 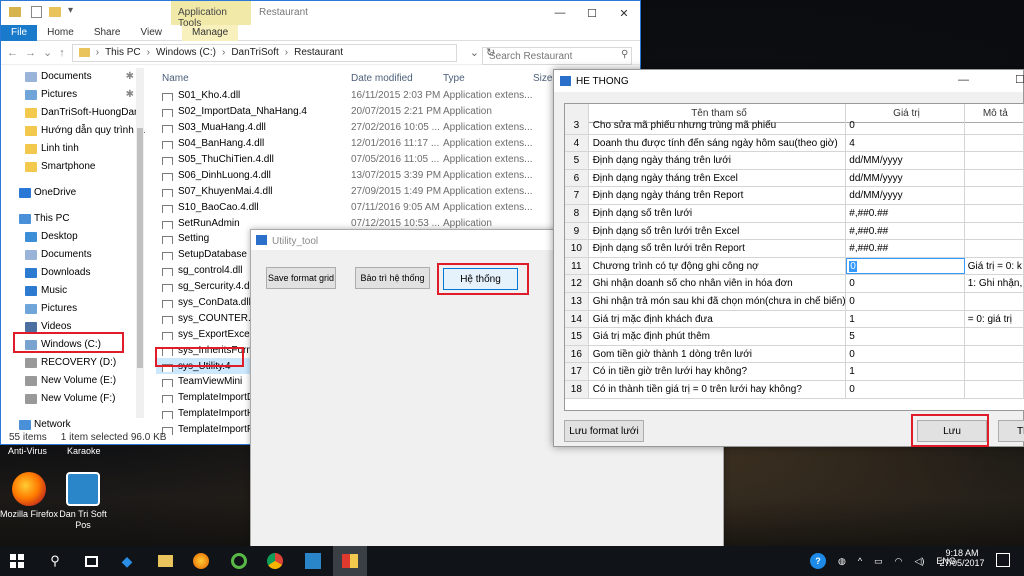 I want to click on column-name: Name, so click(x=253, y=78).